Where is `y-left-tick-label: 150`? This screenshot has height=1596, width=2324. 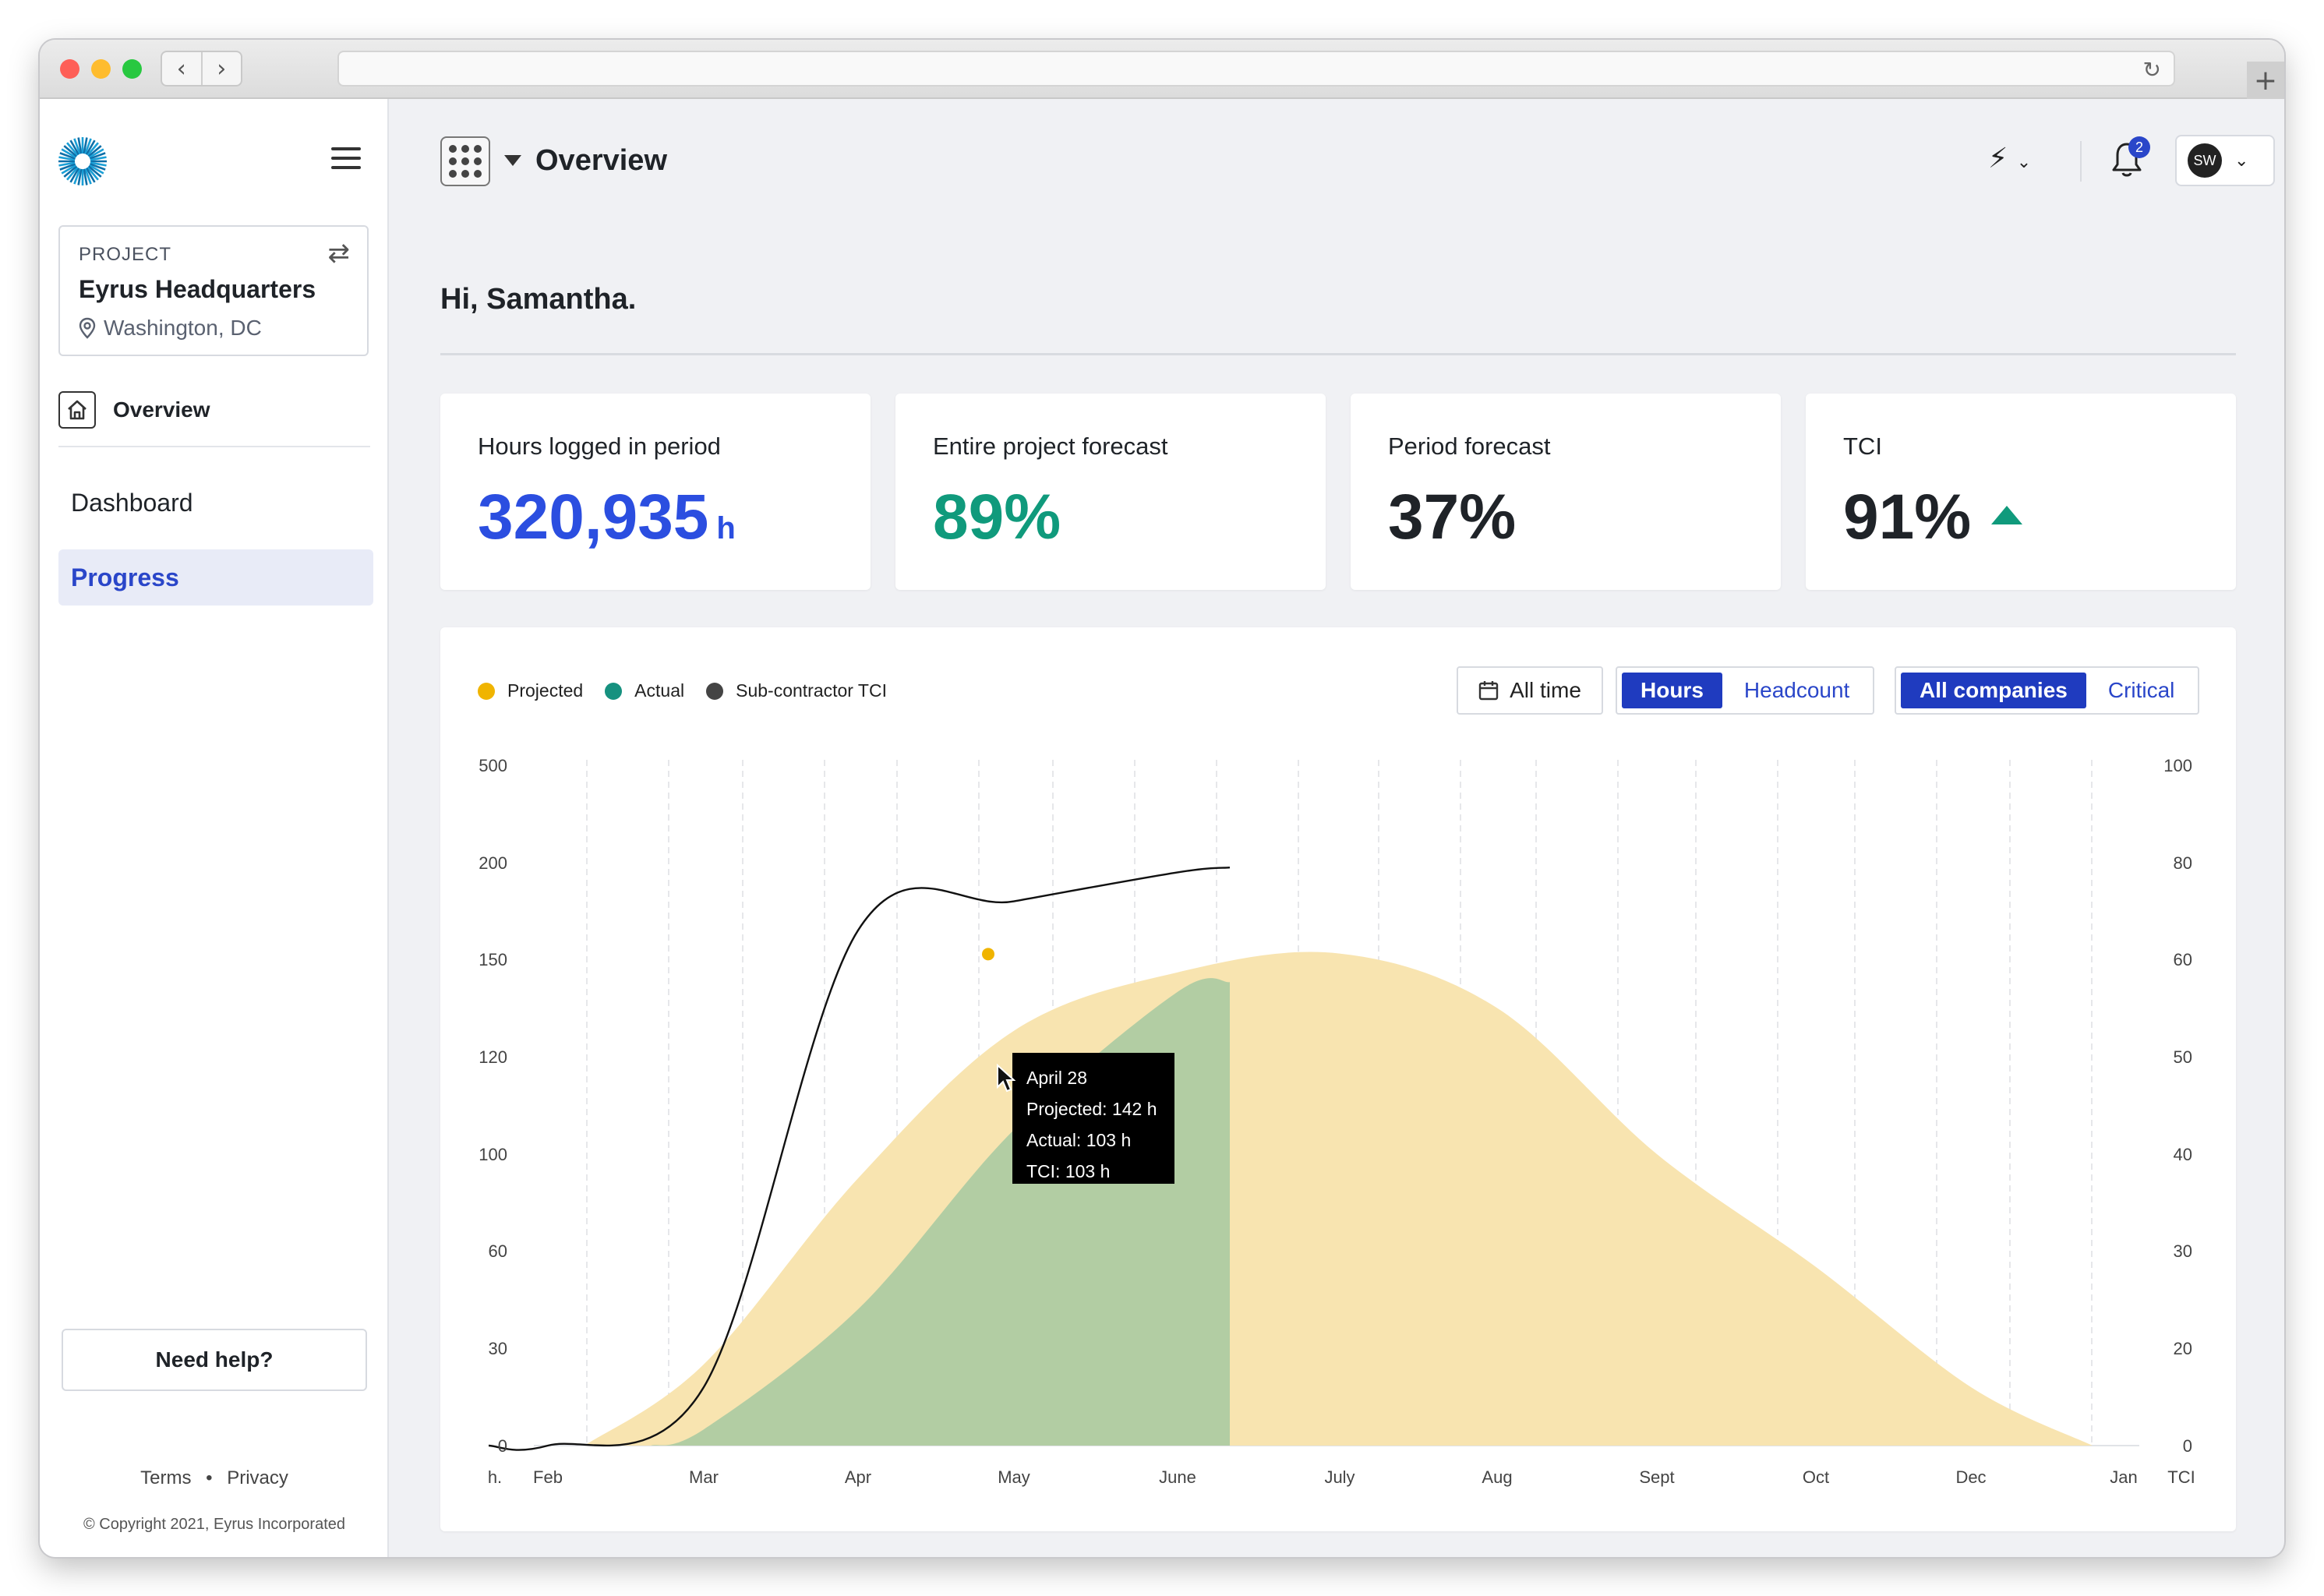
y-left-tick-label: 150 is located at coordinates (493, 959).